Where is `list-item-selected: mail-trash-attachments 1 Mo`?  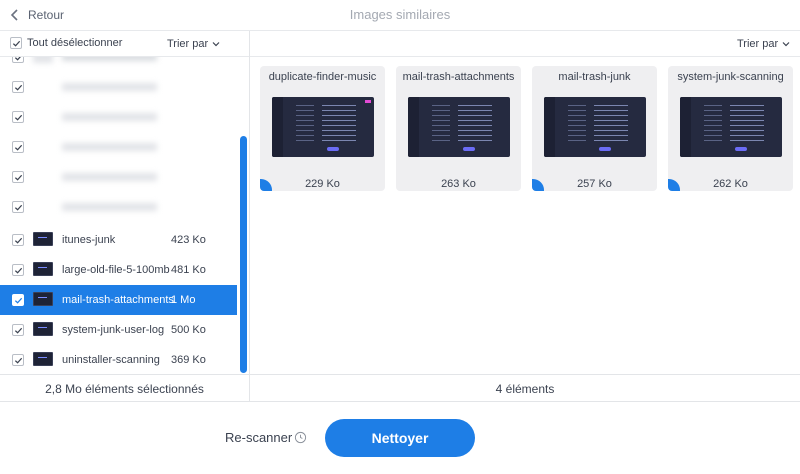 list-item-selected: mail-trash-attachments 1 Mo is located at coordinates (118, 300).